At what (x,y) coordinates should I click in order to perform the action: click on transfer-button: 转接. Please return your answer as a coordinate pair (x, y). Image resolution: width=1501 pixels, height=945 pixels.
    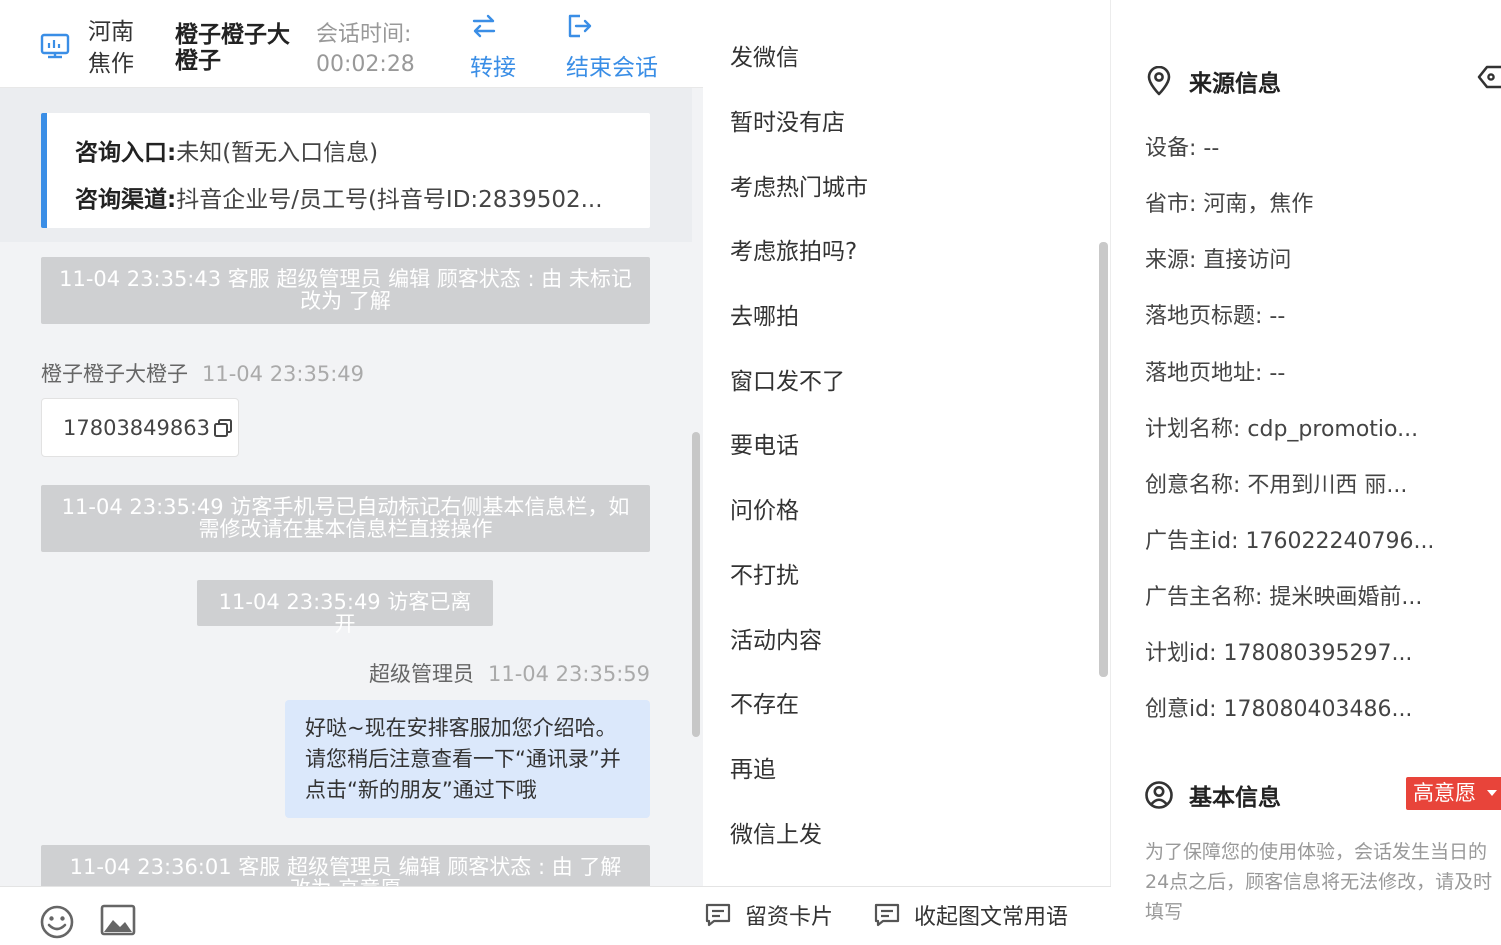
    Looking at the image, I should click on (493, 47).